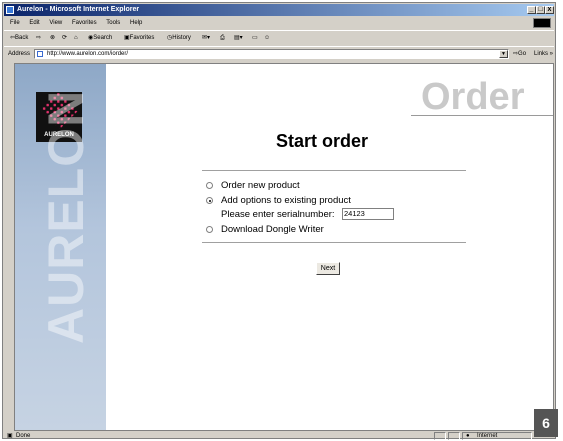 The image size is (563, 441). What do you see at coordinates (38, 38) in the screenshot?
I see `forward-button: ⇨` at bounding box center [38, 38].